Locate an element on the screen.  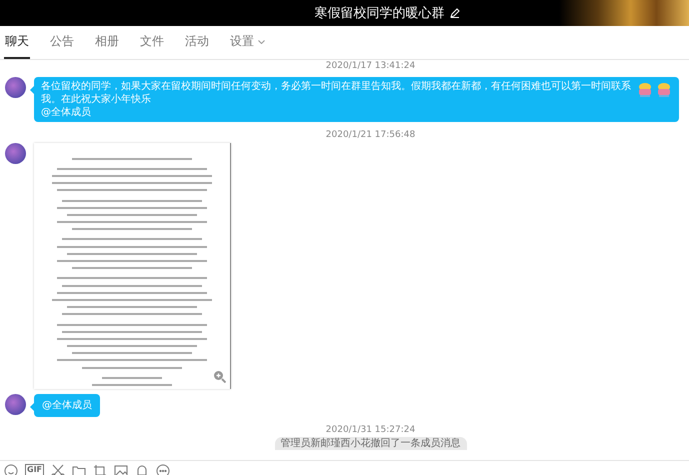
tab: 相册 is located at coordinates (107, 42).